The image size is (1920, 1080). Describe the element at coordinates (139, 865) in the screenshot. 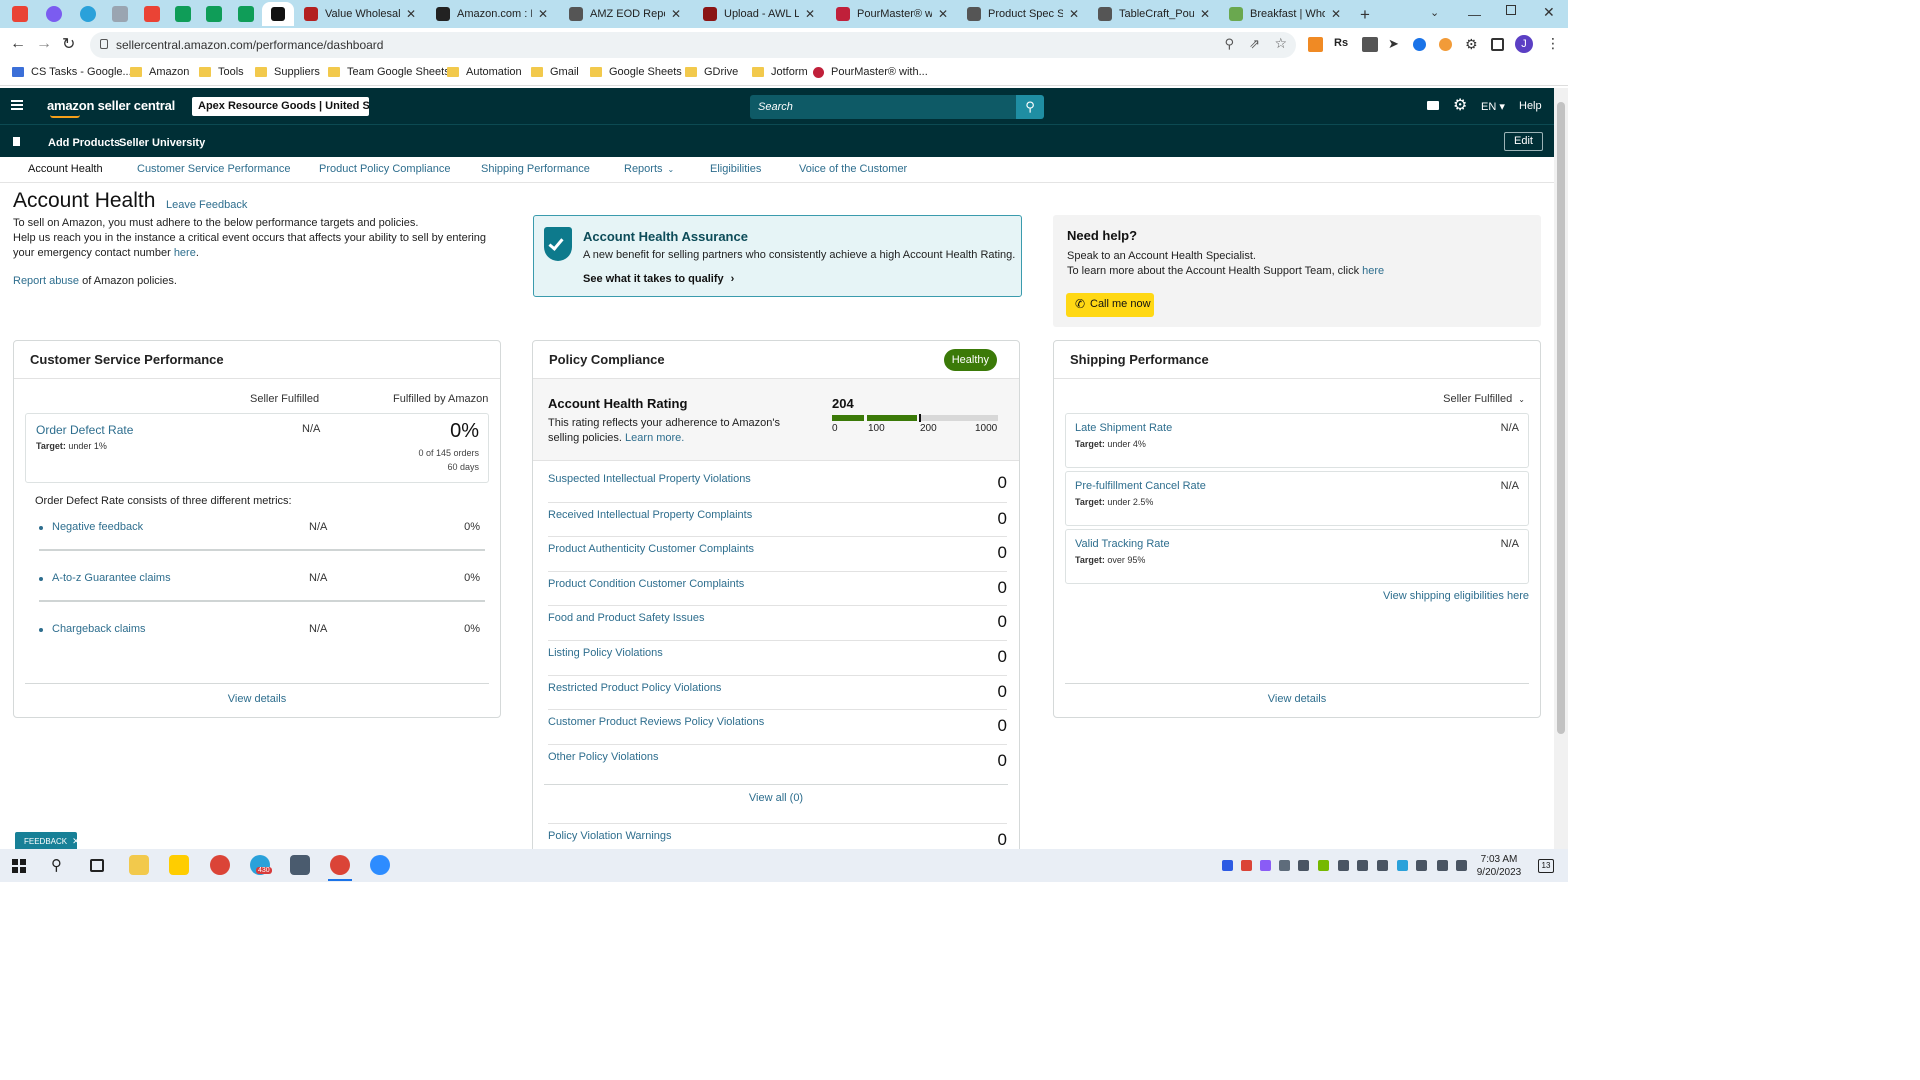

I see `file-explorer-icon` at that location.